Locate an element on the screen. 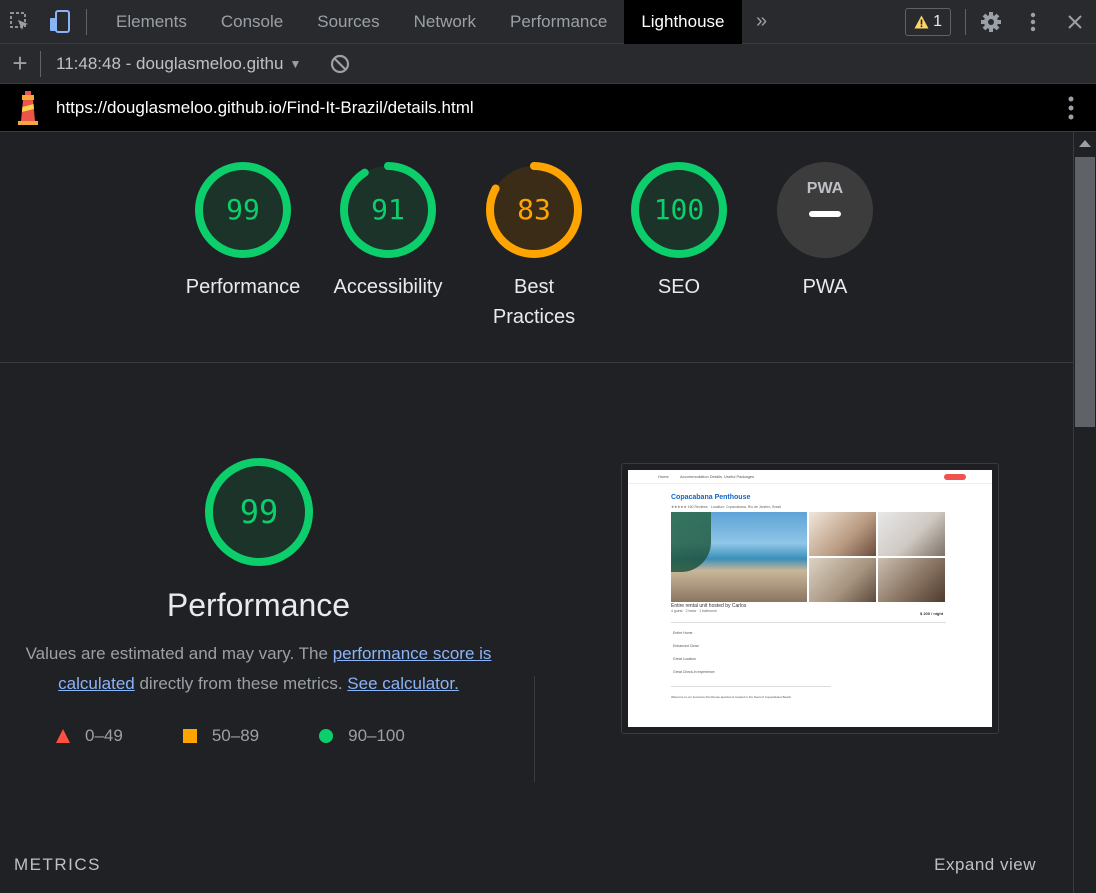  gauge-accessibility: 91 Accessibility is located at coordinates (388, 231).